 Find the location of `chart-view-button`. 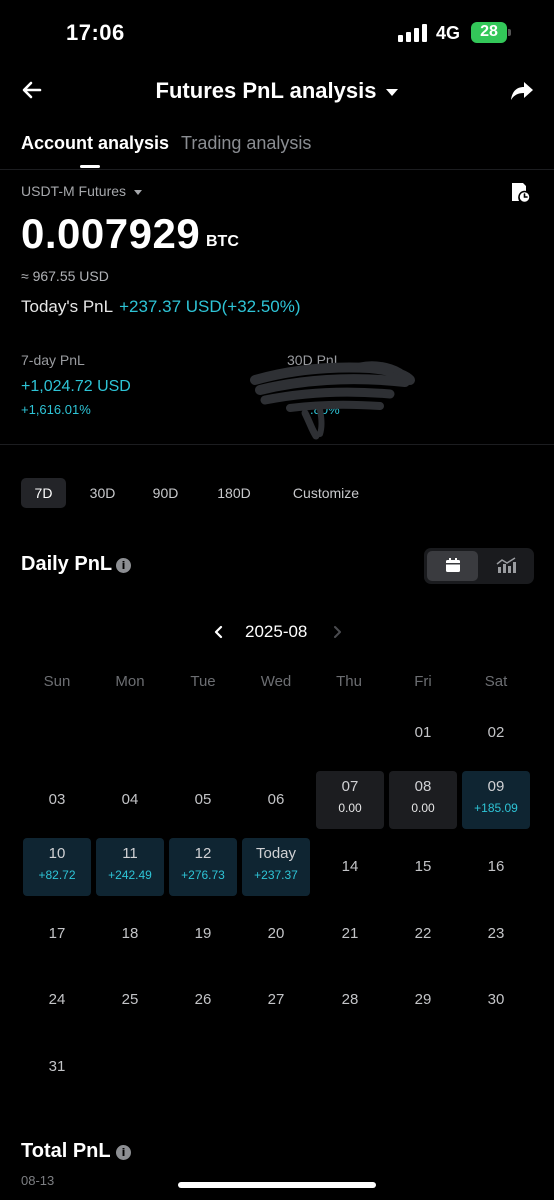

chart-view-button is located at coordinates (505, 566).